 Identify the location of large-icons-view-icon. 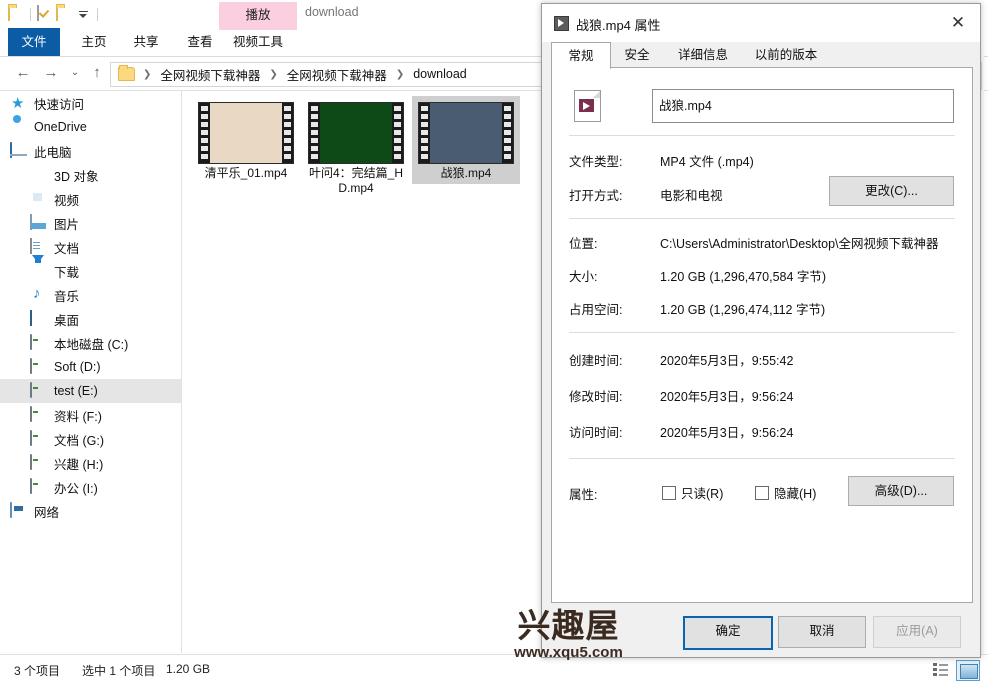
(969, 671).